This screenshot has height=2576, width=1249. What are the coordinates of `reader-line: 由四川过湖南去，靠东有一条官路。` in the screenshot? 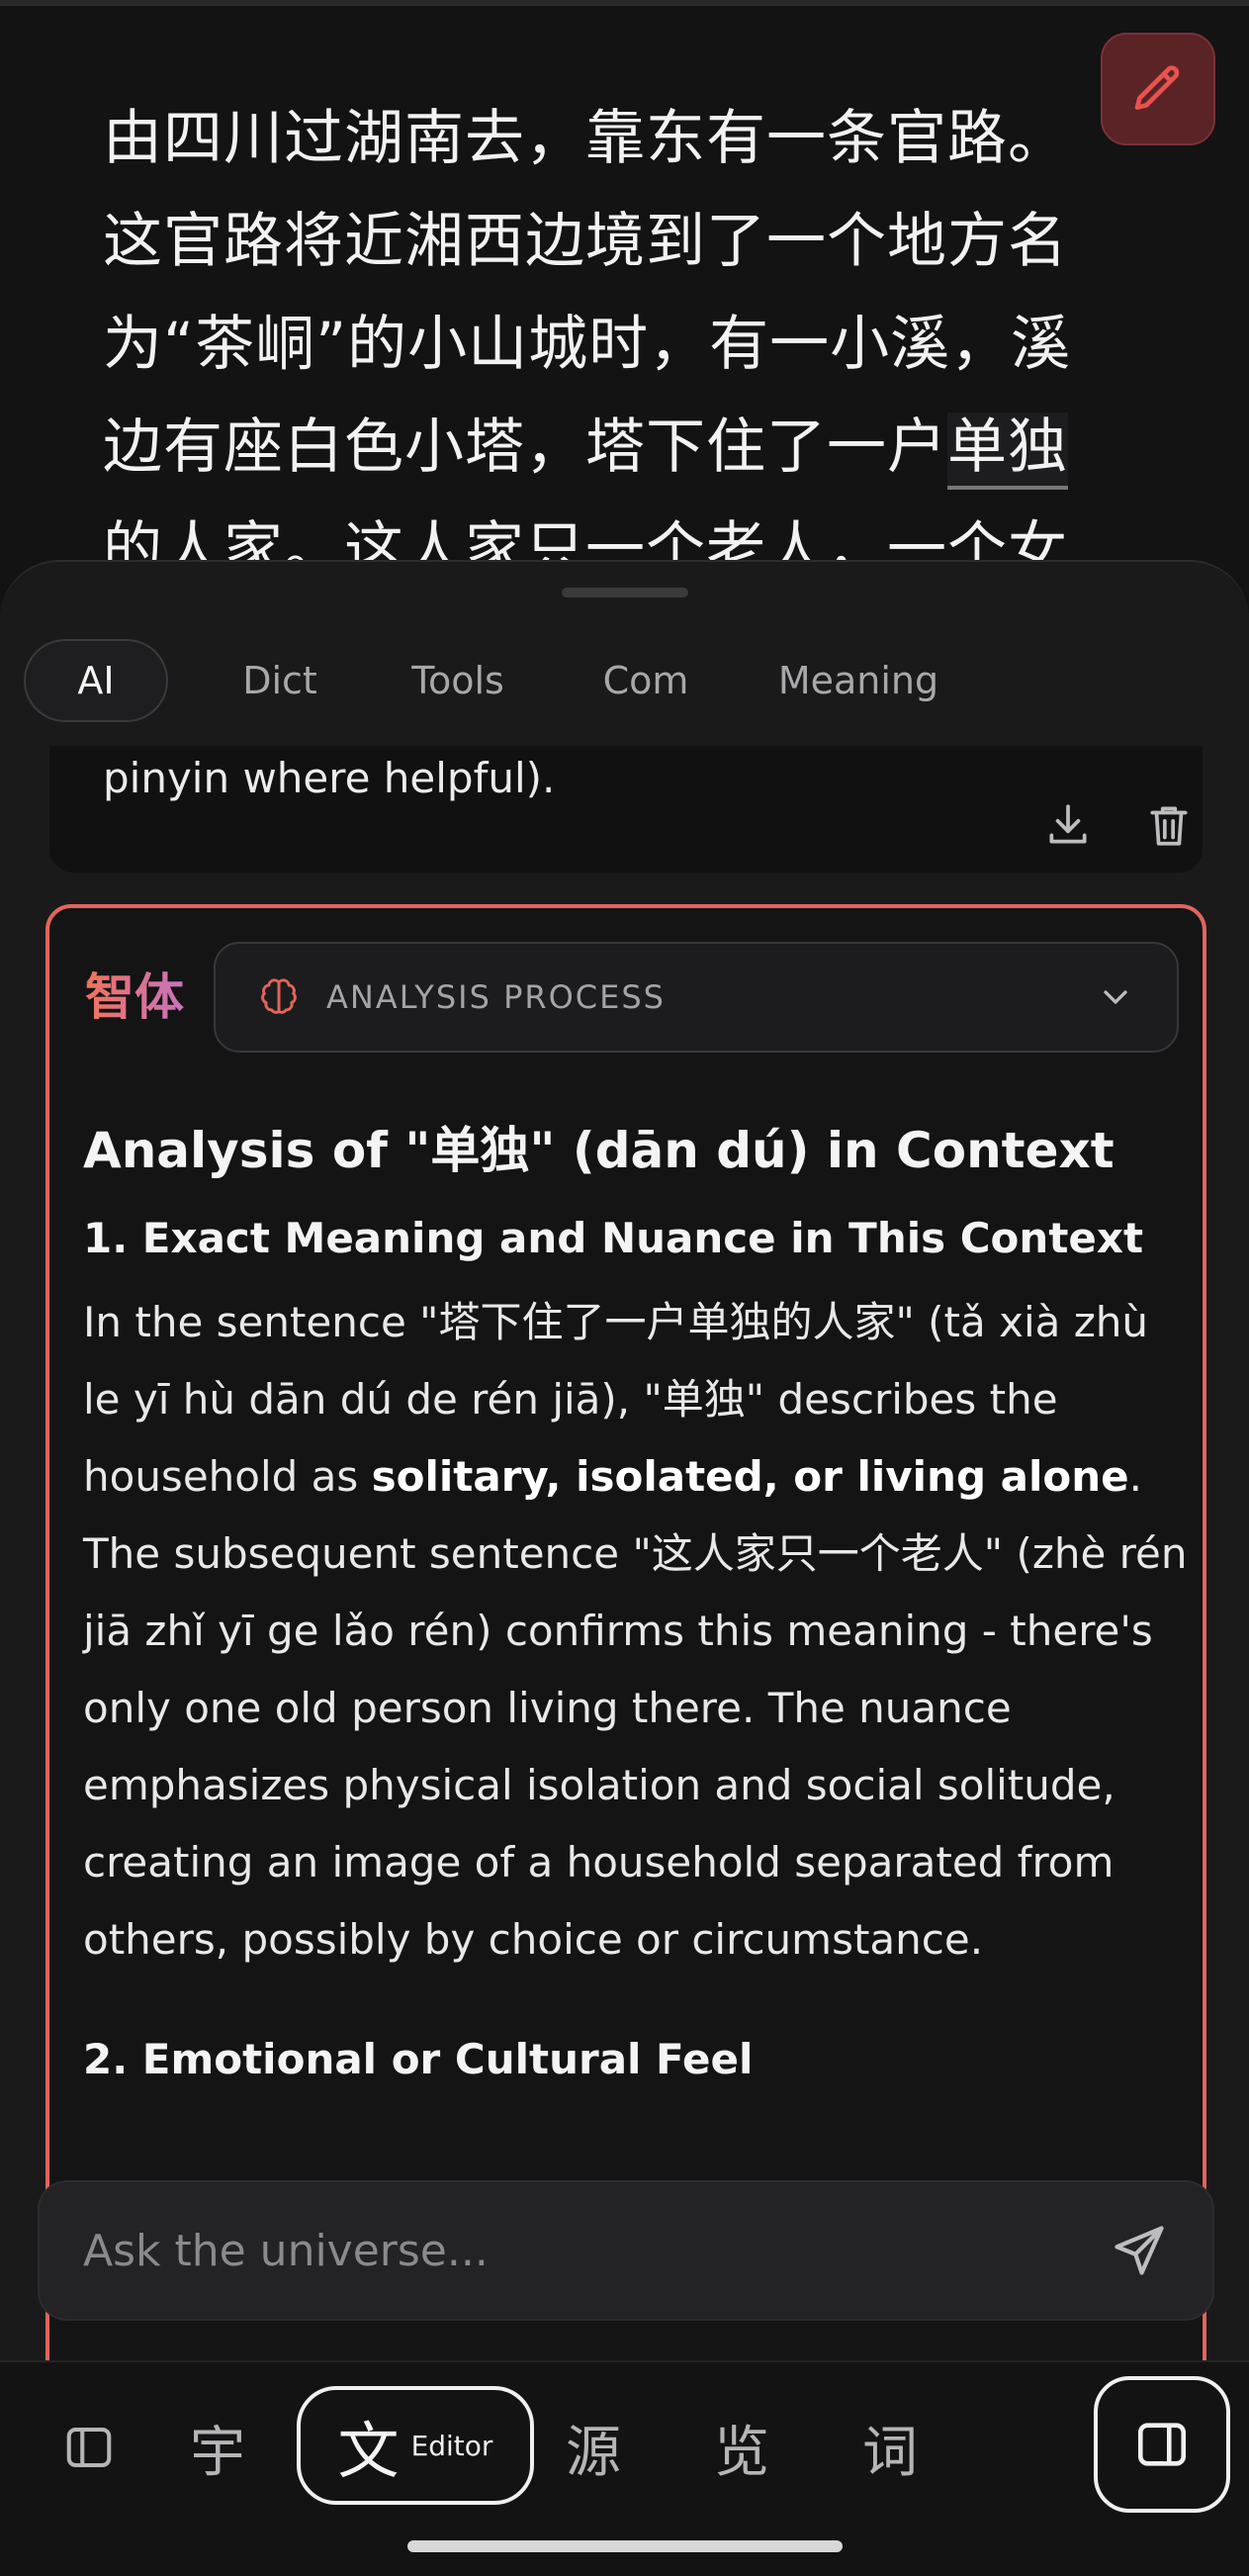 It's located at (585, 138).